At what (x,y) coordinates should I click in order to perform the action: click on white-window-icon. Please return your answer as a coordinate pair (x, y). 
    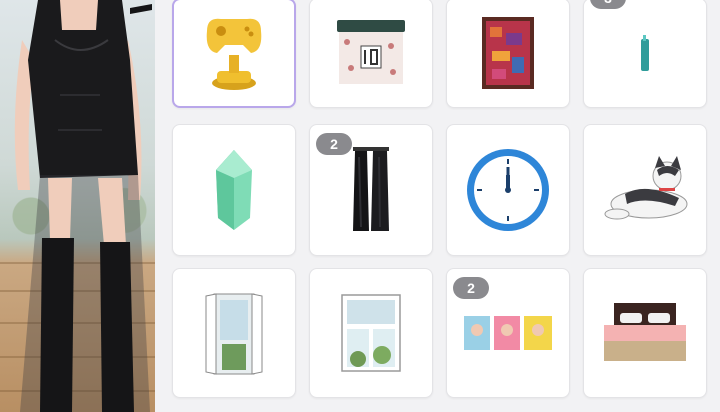
    Looking at the image, I should click on (371, 333).